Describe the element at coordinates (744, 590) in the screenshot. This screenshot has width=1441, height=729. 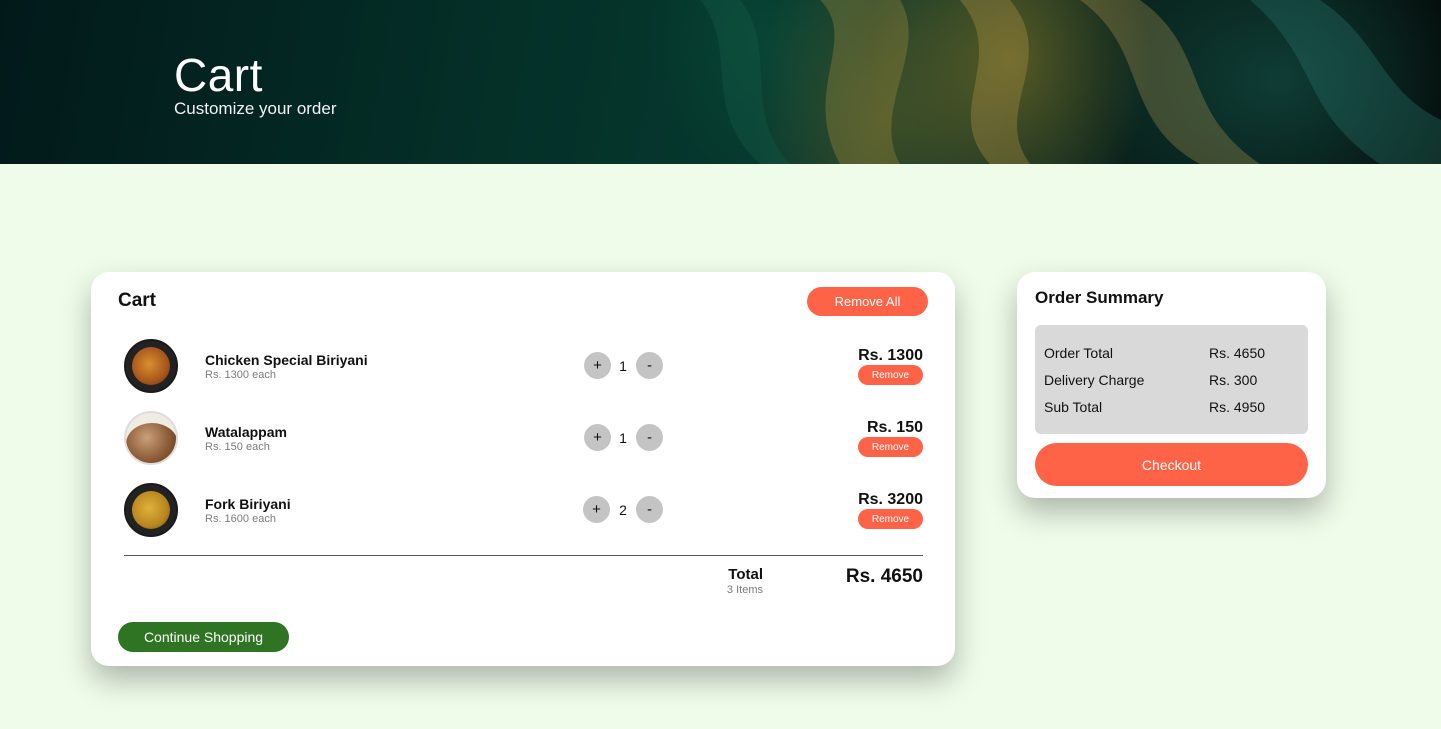
I see `total-item-count: 3 Items` at that location.